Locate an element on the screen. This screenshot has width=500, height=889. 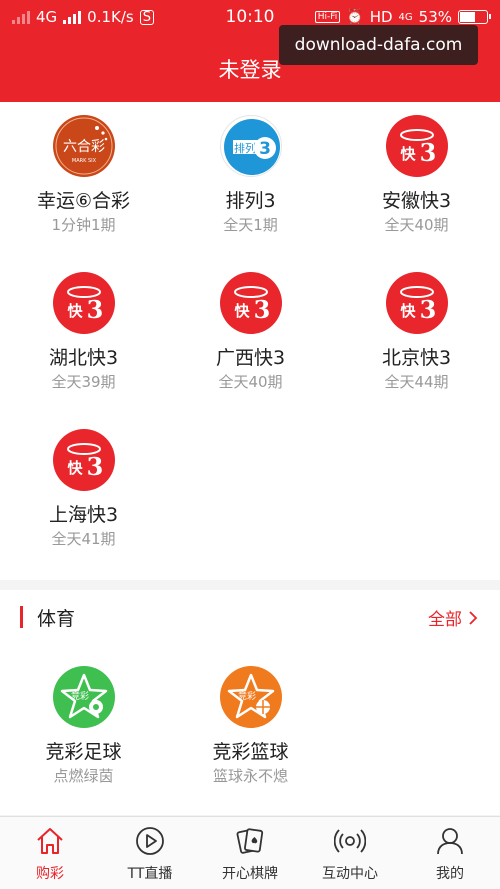
lottery-item-beijing-k3: 快 3 北京快3 全天44期 is located at coordinates (416, 334).